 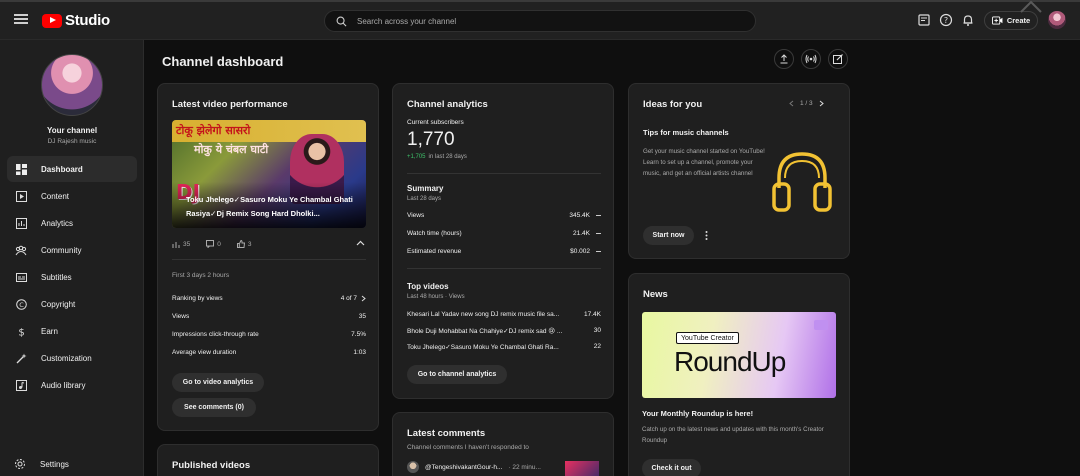 I want to click on sidebar-item-audio-library: Audio library, so click(x=72, y=385).